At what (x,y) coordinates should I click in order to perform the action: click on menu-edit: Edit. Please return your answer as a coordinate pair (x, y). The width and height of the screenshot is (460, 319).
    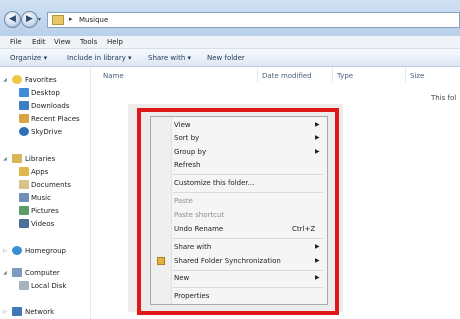
    Looking at the image, I should click on (39, 42).